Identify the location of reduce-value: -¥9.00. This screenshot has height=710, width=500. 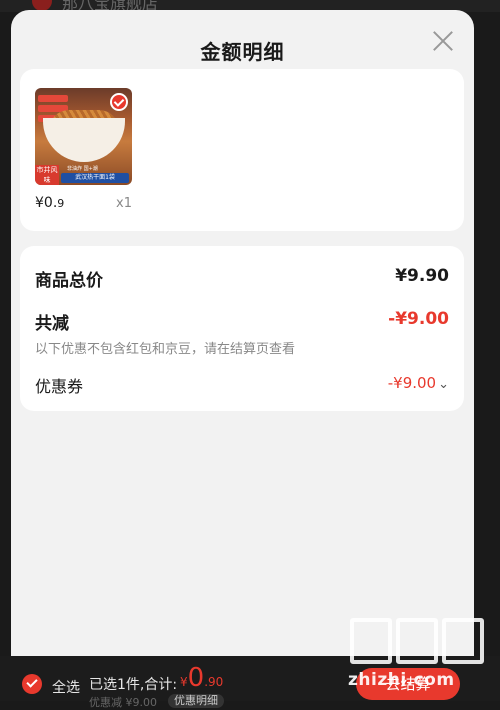
(418, 319).